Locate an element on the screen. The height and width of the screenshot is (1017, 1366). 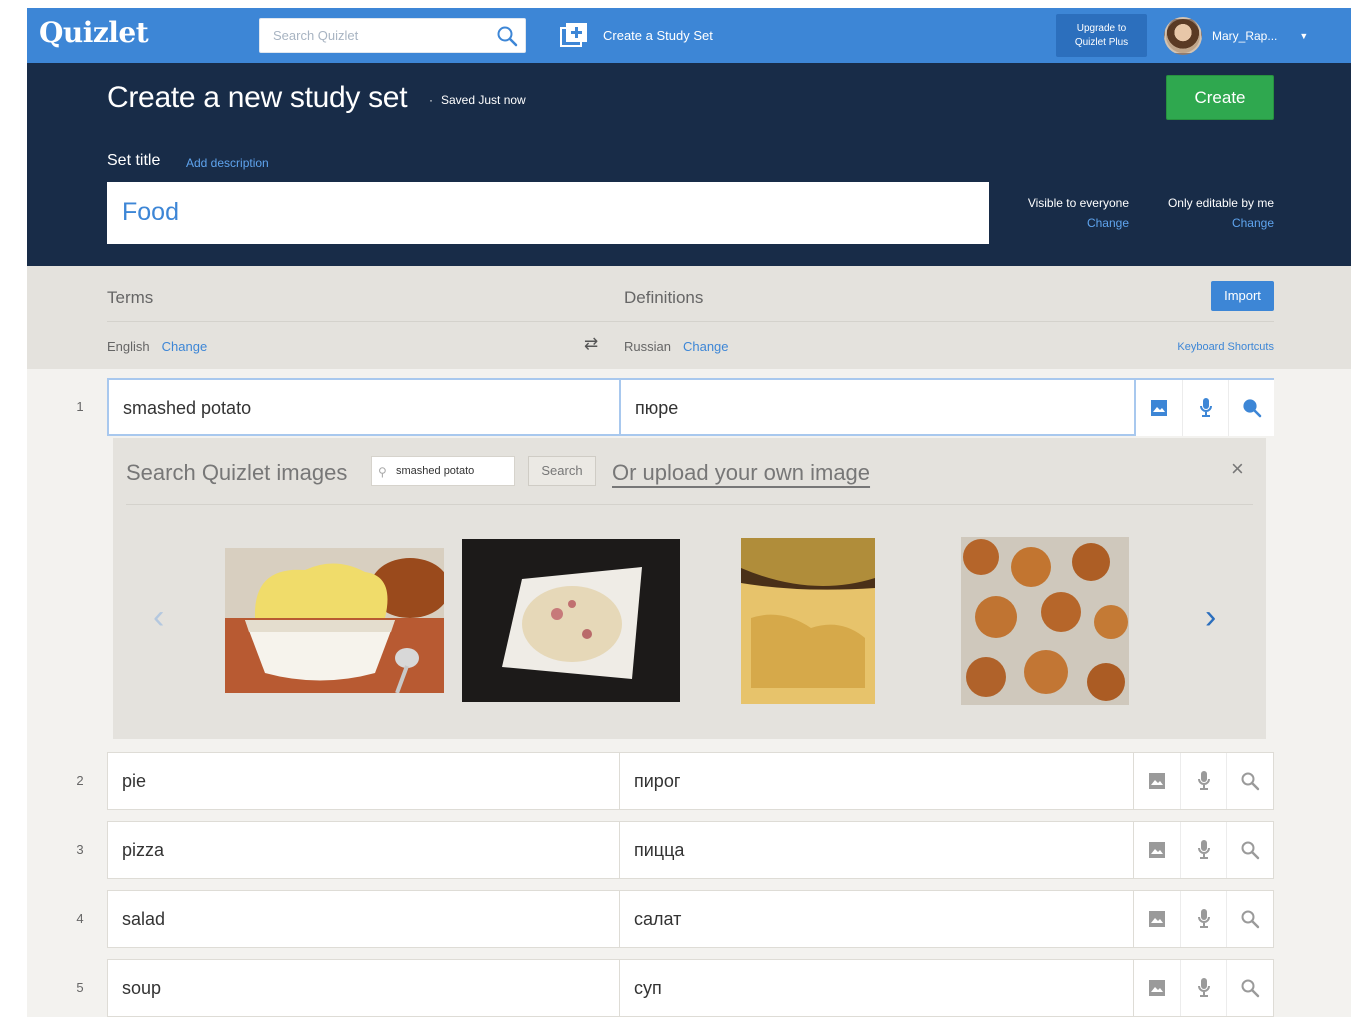
definitions-heading: Definitions is located at coordinates (664, 297).